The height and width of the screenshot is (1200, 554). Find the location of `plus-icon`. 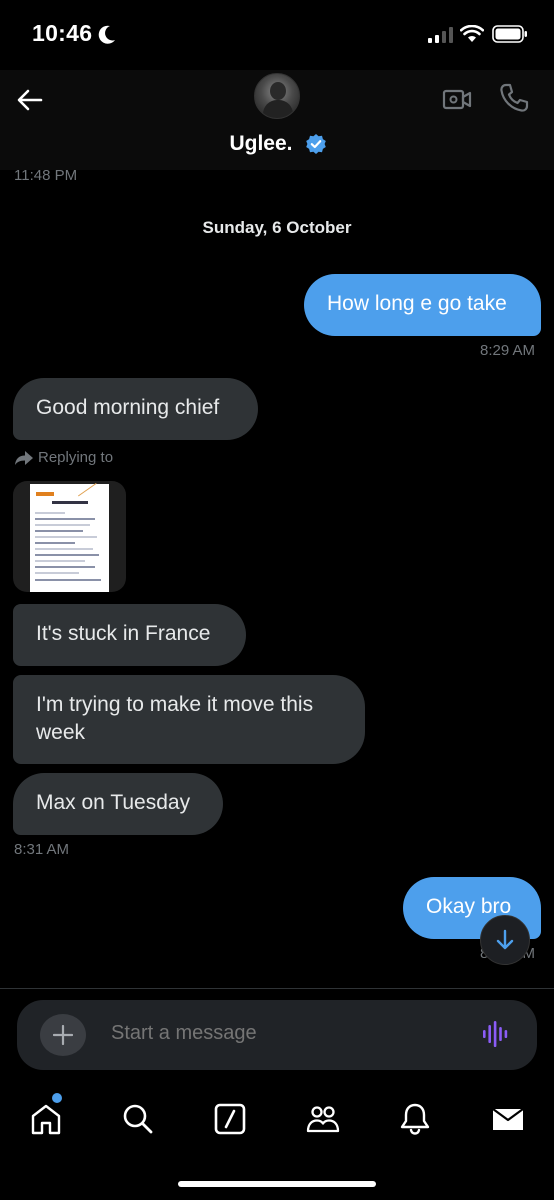

plus-icon is located at coordinates (63, 1035).